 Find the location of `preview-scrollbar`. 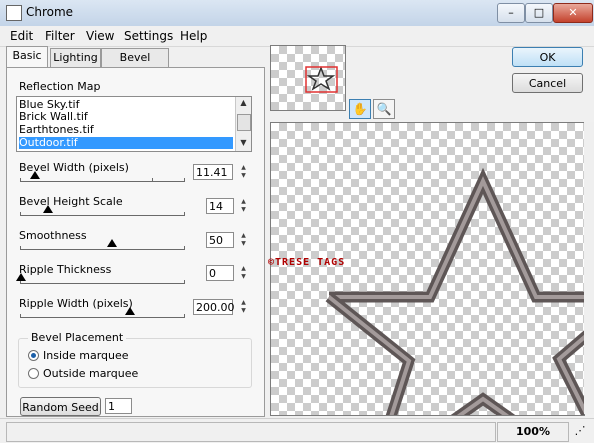

preview-scrollbar is located at coordinates (589, 268).